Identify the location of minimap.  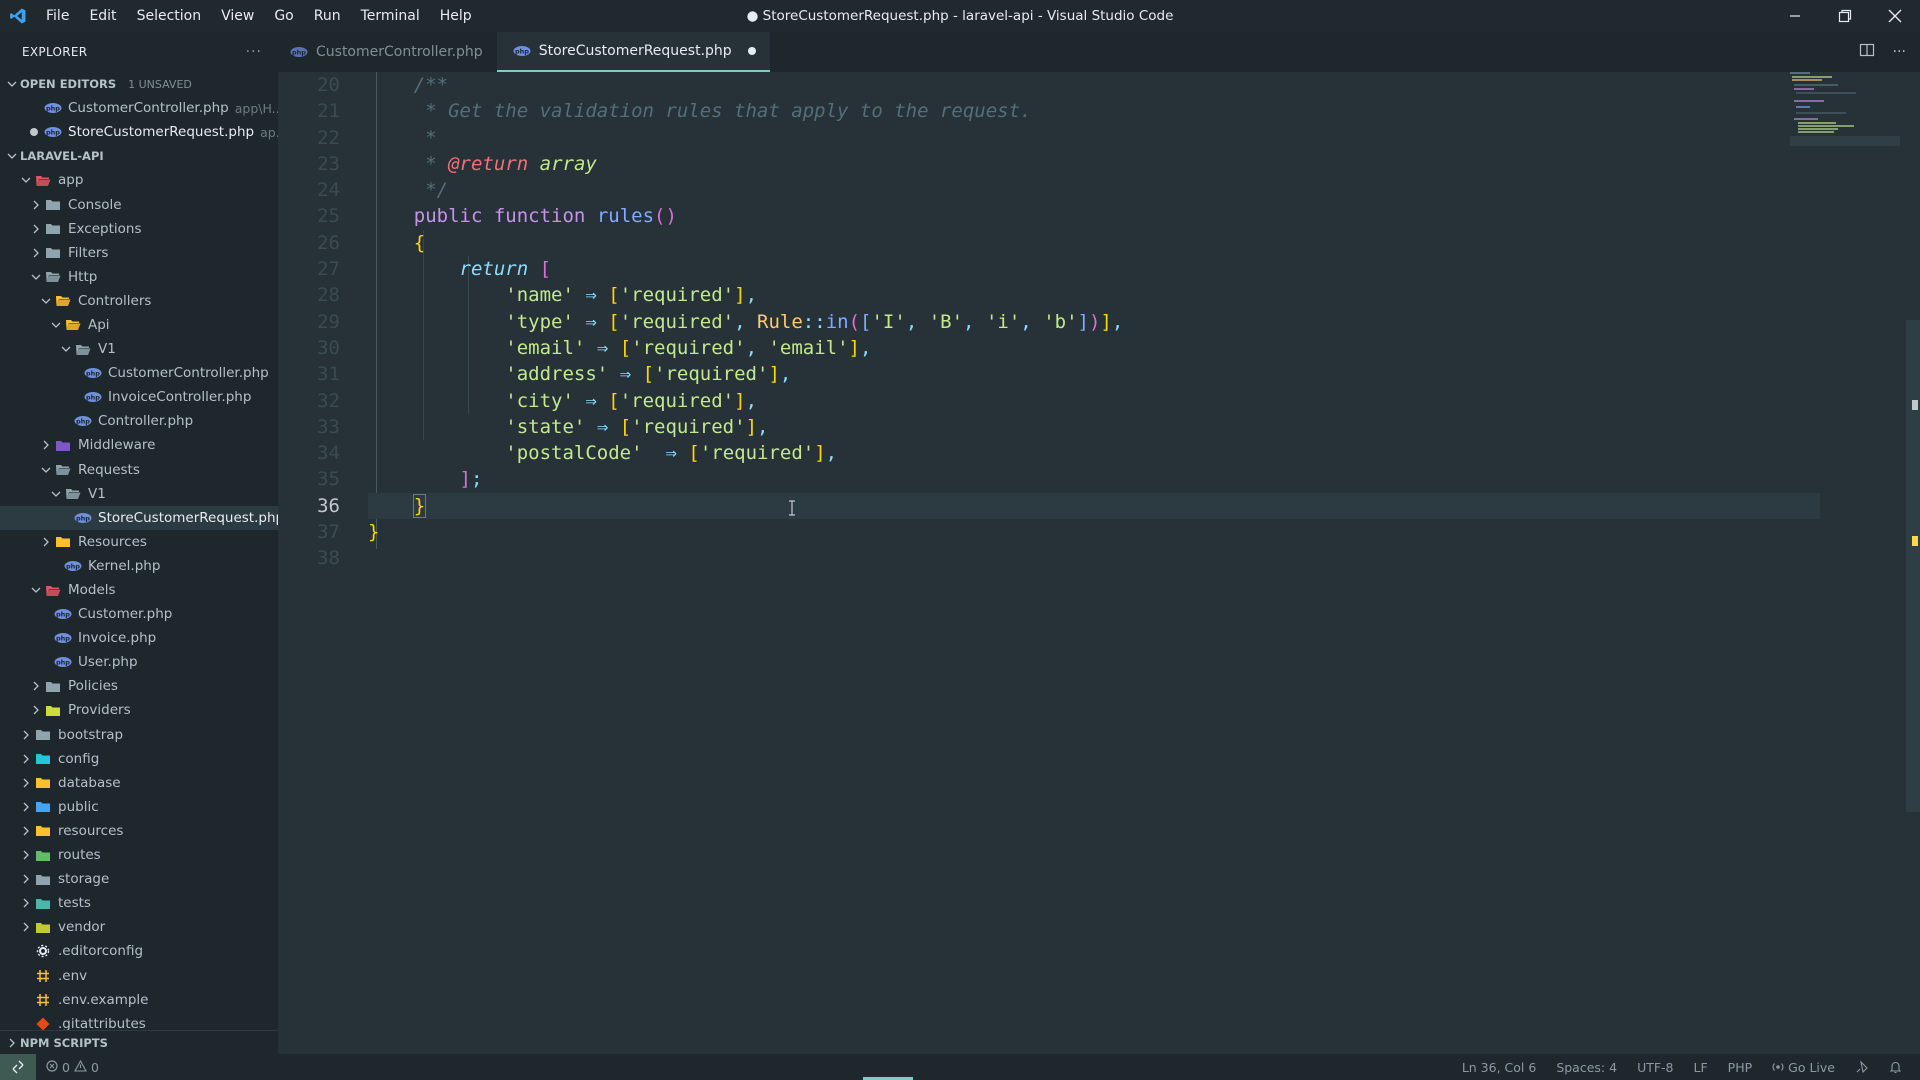
(1848, 117).